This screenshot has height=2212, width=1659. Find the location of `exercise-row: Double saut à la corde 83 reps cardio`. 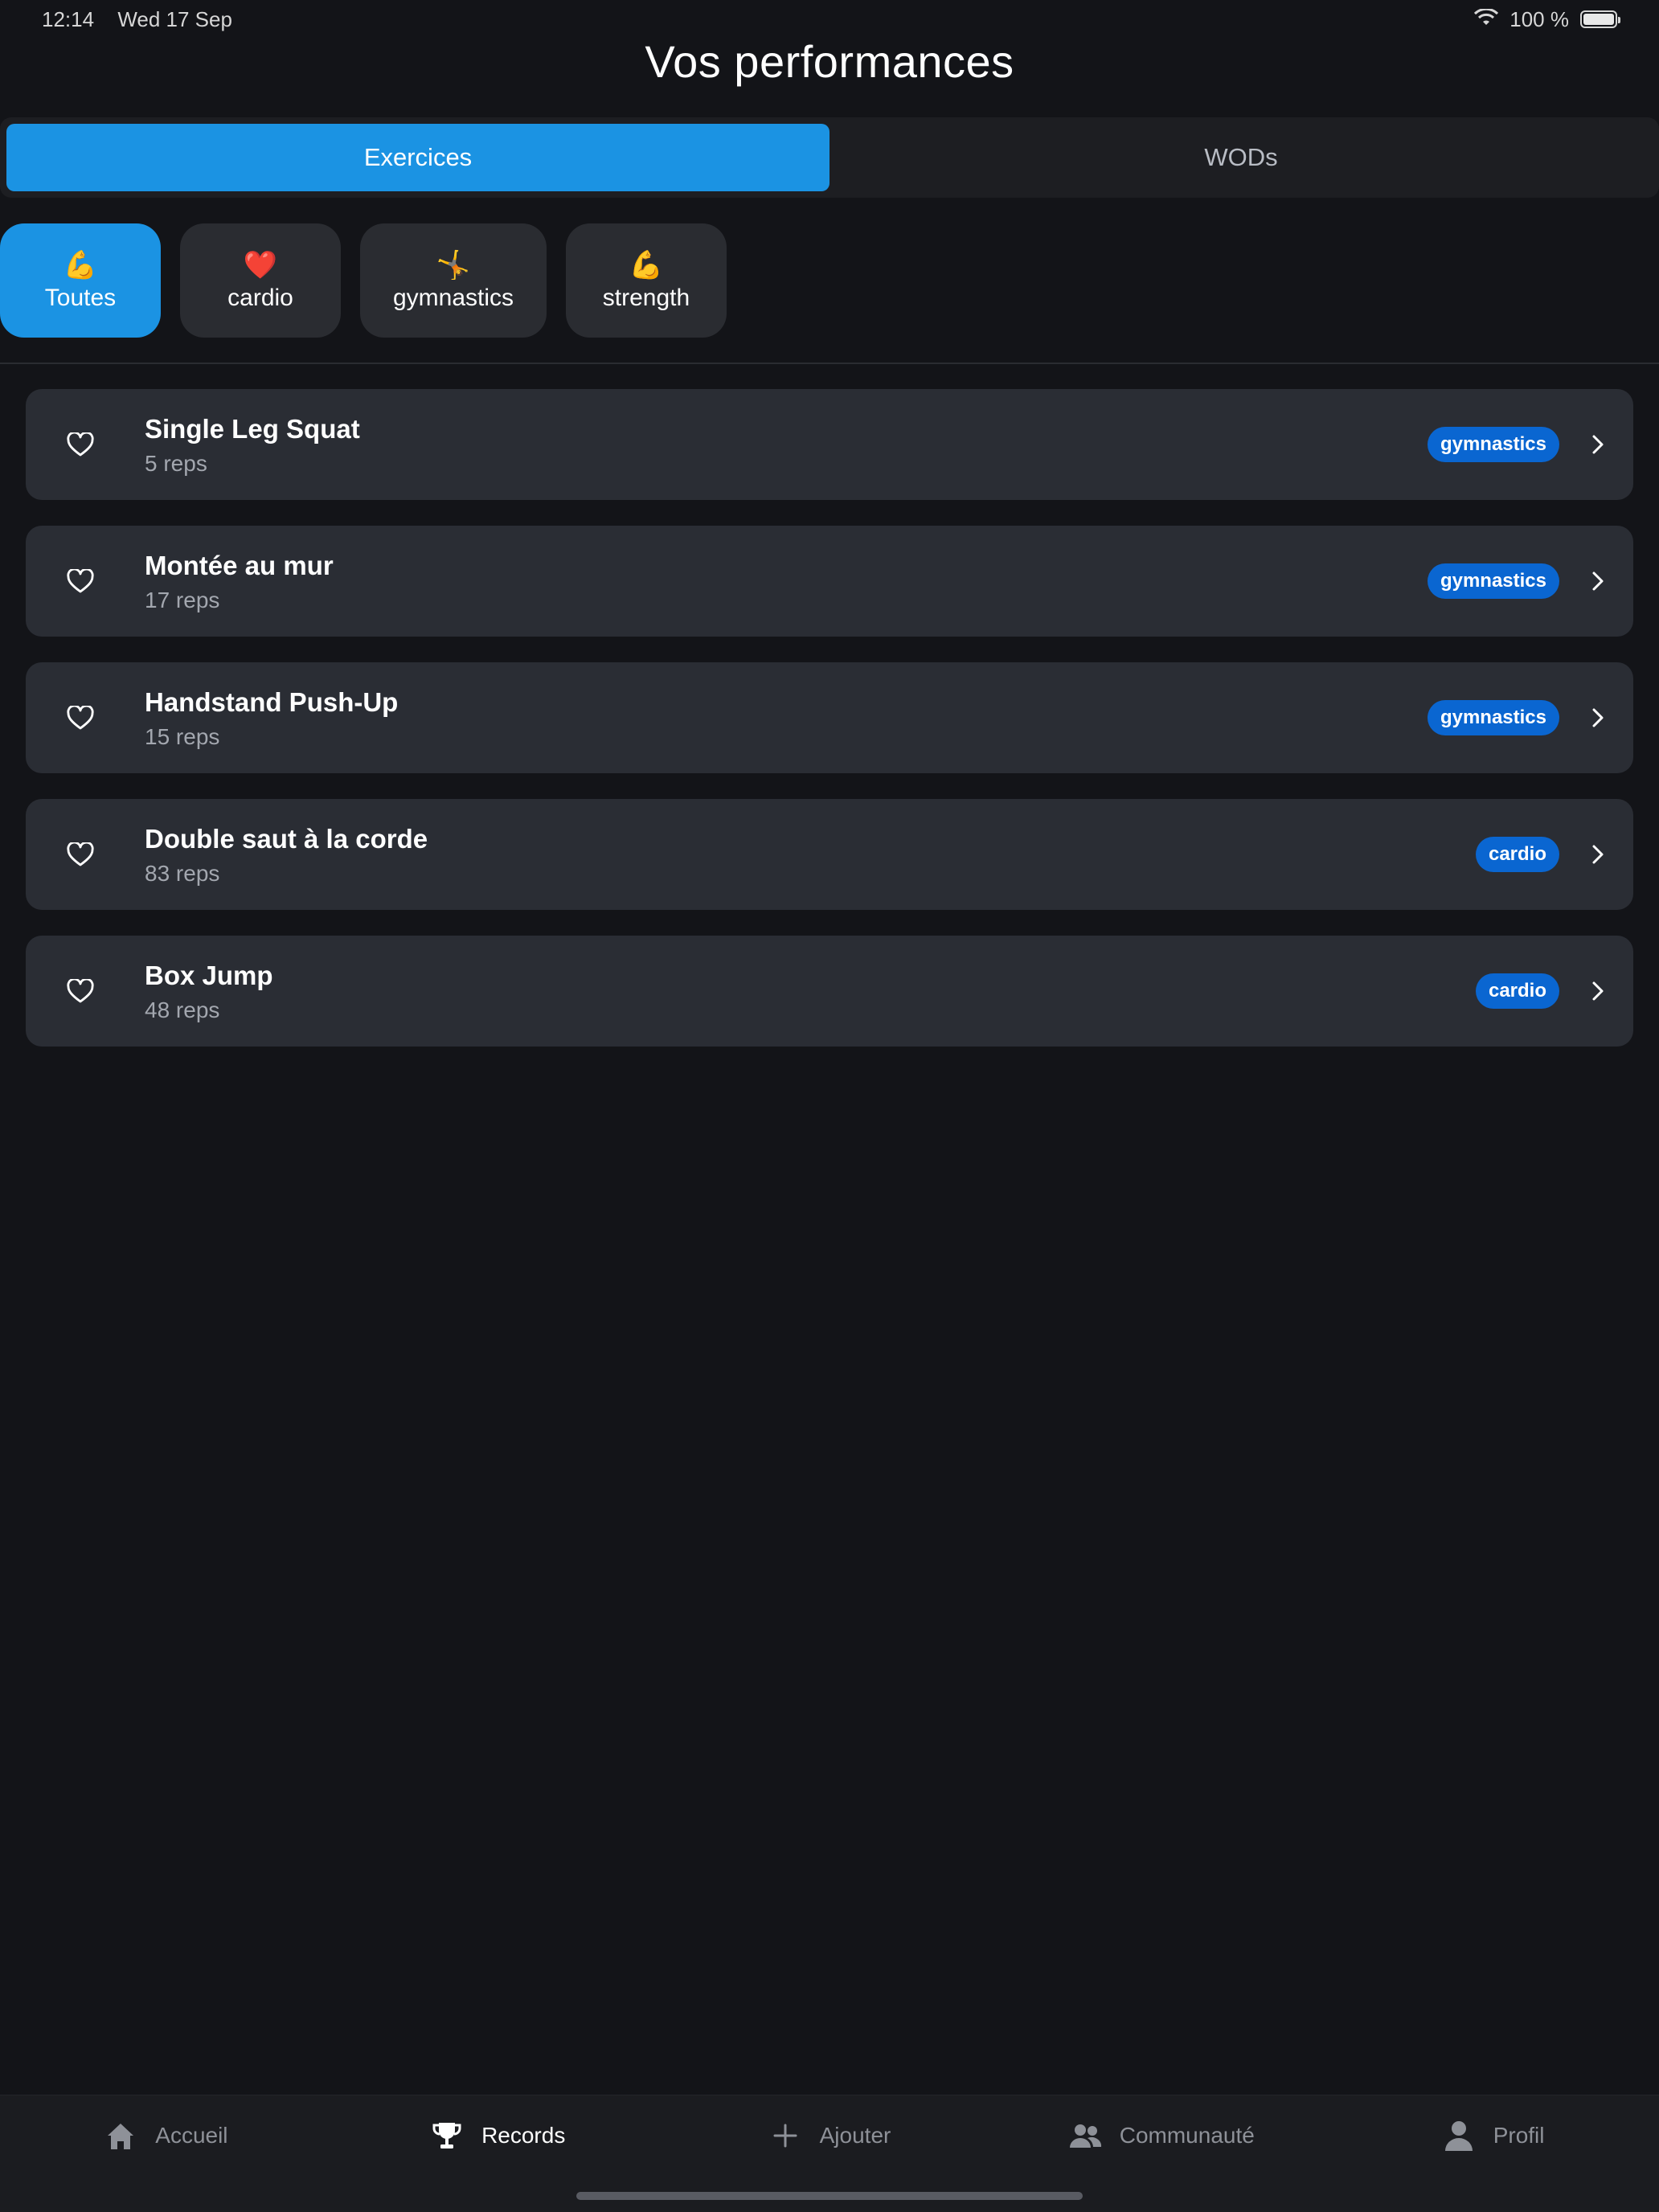

exercise-row: Double saut à la corde 83 reps cardio is located at coordinates (829, 854).